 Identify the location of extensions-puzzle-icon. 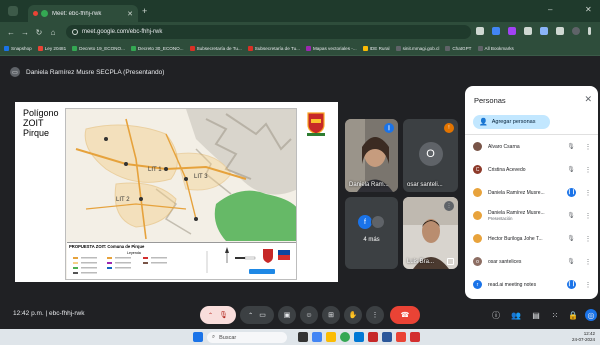
(560, 31).